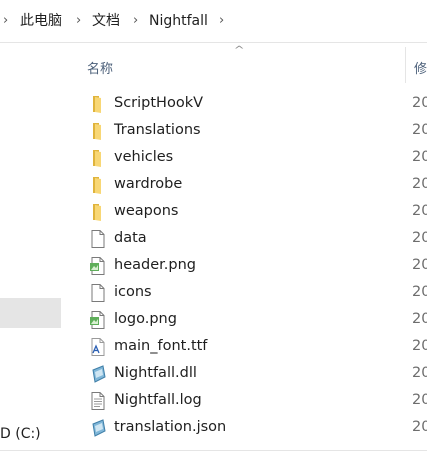 The image size is (427, 453). Describe the element at coordinates (239, 50) in the screenshot. I see `sort-ascending-icon: ^` at that location.